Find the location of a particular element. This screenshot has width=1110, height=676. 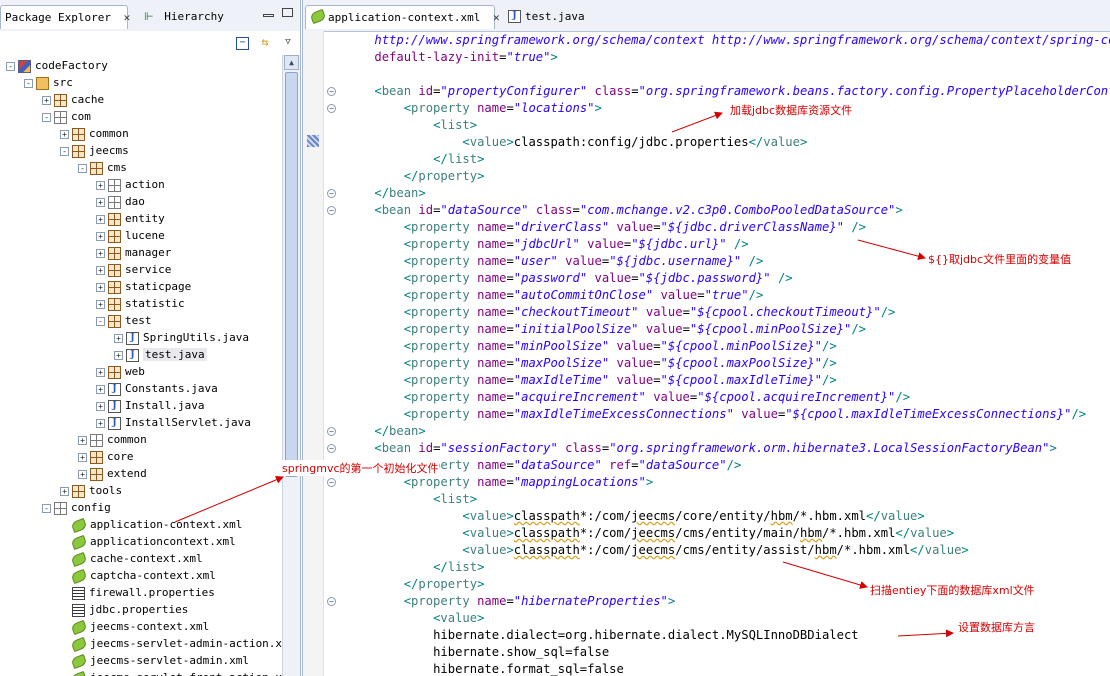

tree-item: + J Install.java is located at coordinates (150, 405).